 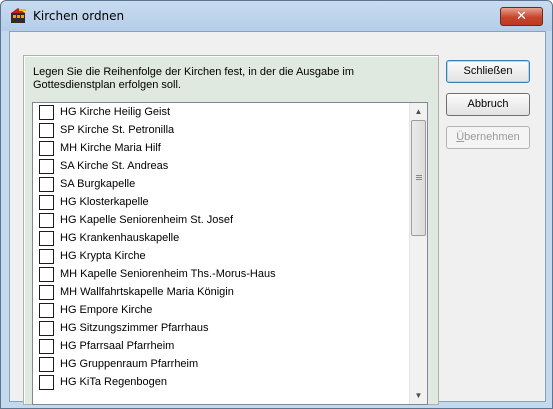 What do you see at coordinates (147, 292) in the screenshot?
I see `church-name: MH Wallfahrtskapelle Maria Königin` at bounding box center [147, 292].